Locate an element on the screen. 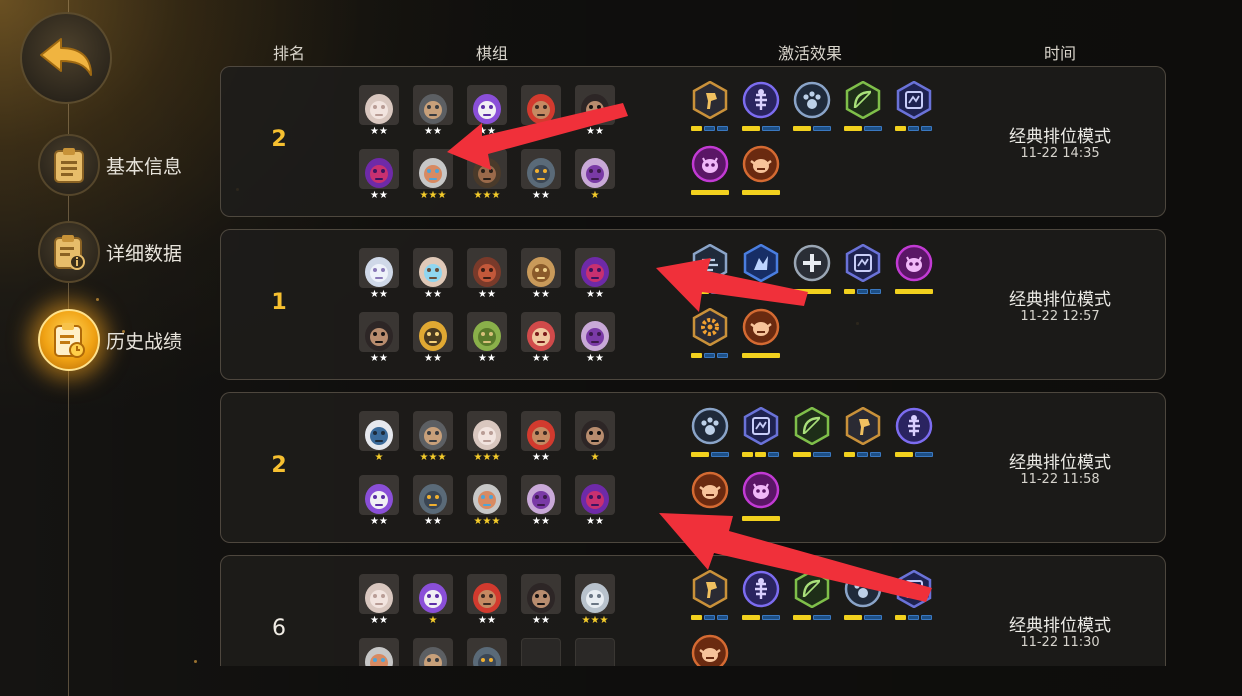  hooded-archer-hero-icon is located at coordinates (433, 105).